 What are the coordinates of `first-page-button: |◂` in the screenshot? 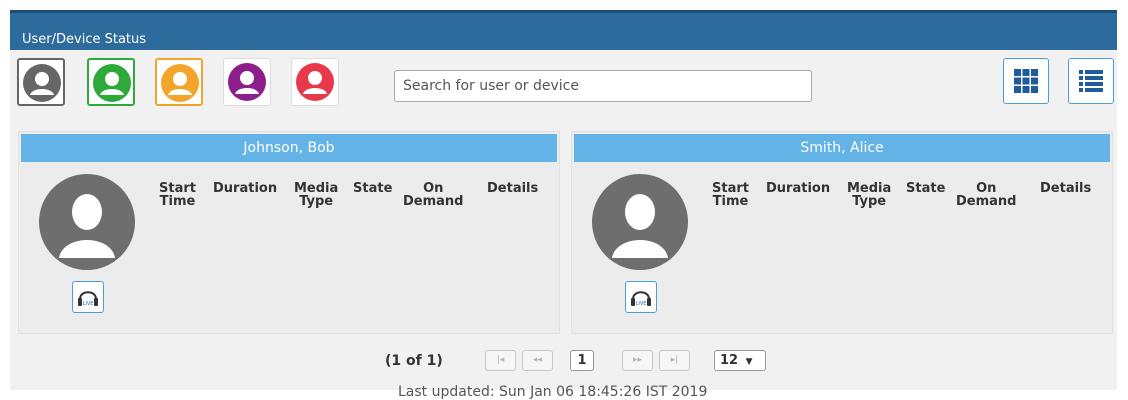 It's located at (500, 360).